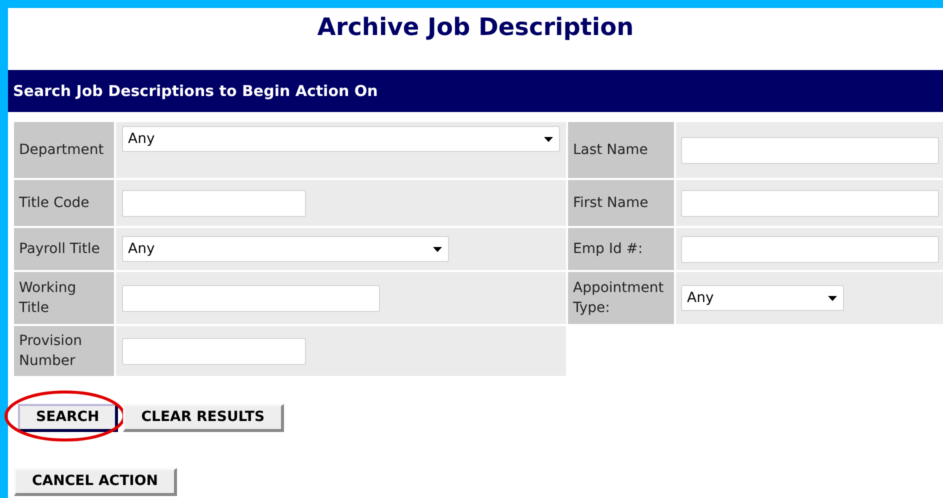 The image size is (943, 498). What do you see at coordinates (48, 298) in the screenshot?
I see `field-label: Working Title` at bounding box center [48, 298].